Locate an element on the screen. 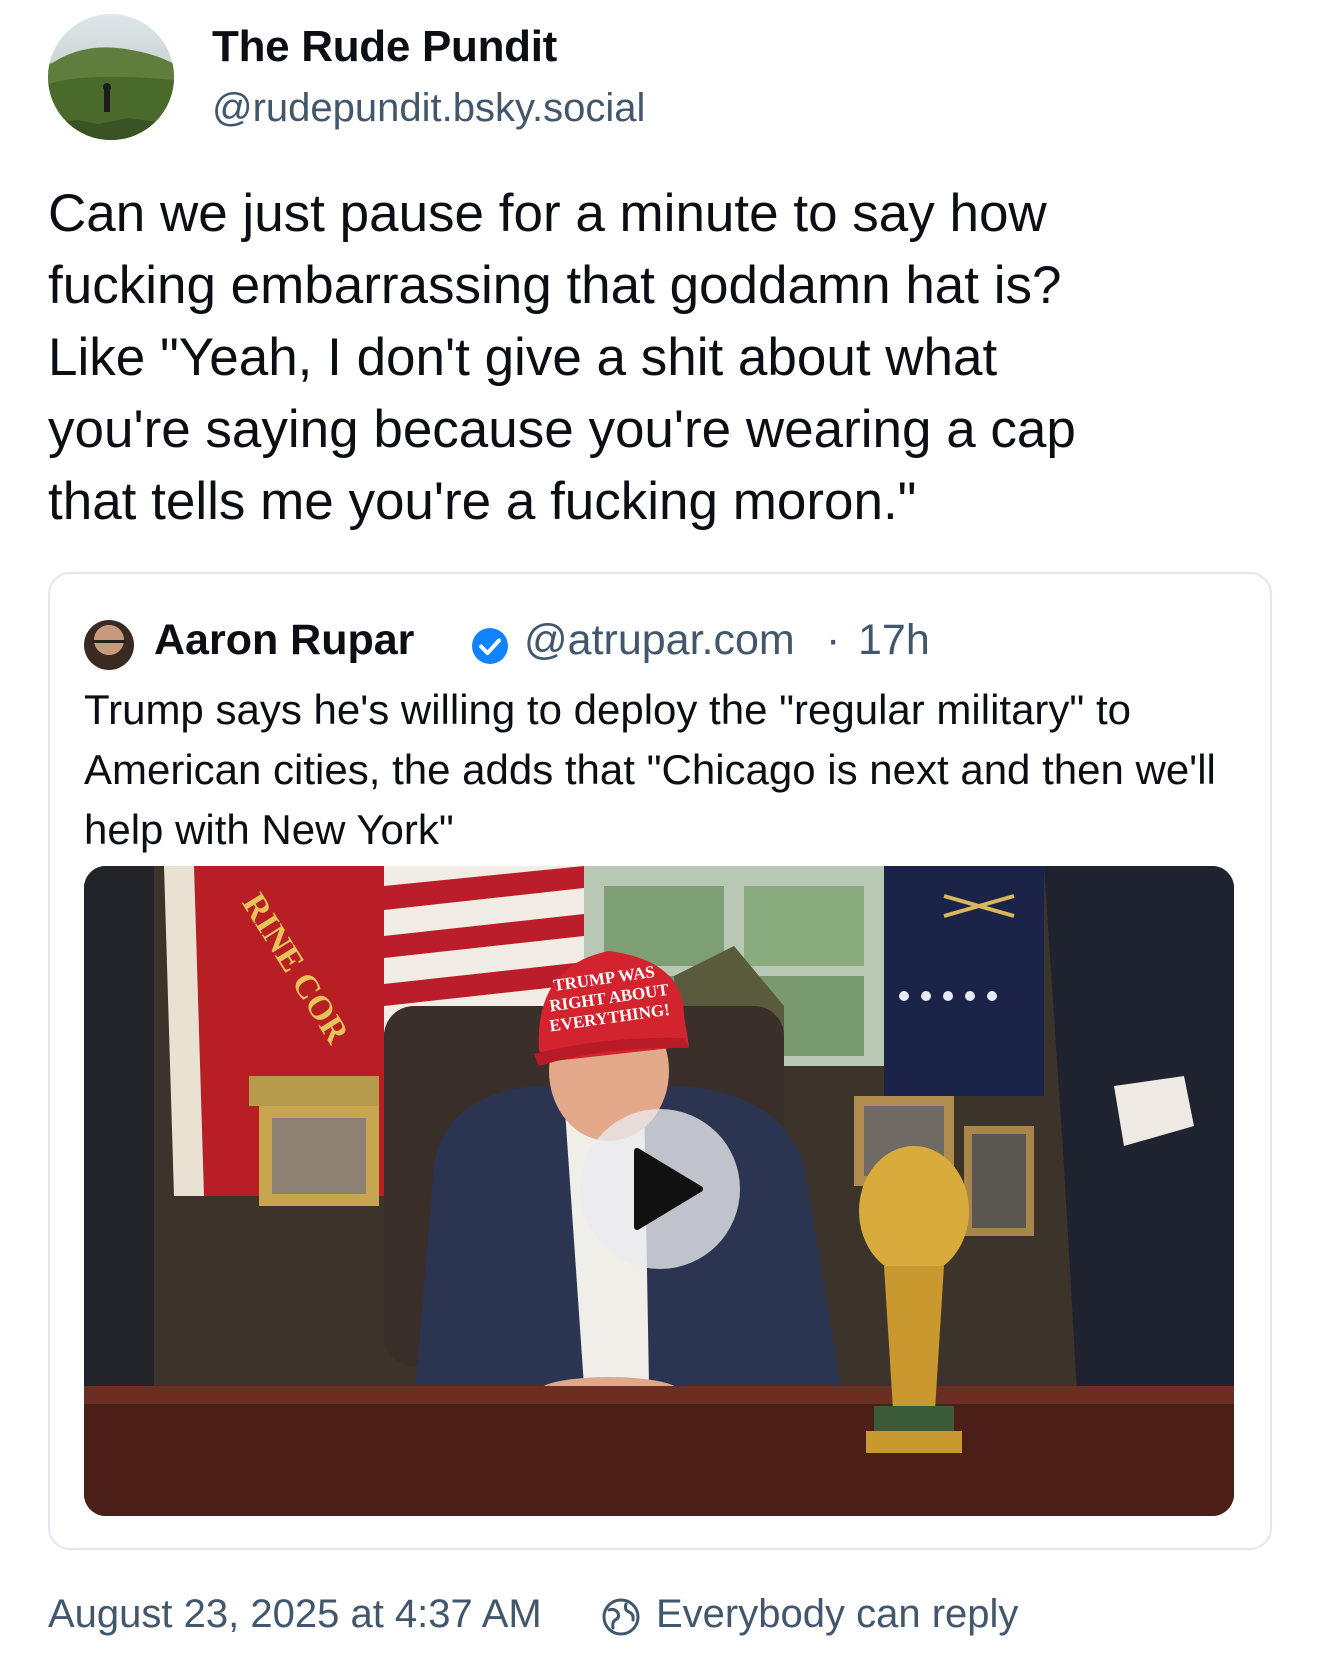 This screenshot has width=1320, height=1663. play-icon is located at coordinates (668, 1189).